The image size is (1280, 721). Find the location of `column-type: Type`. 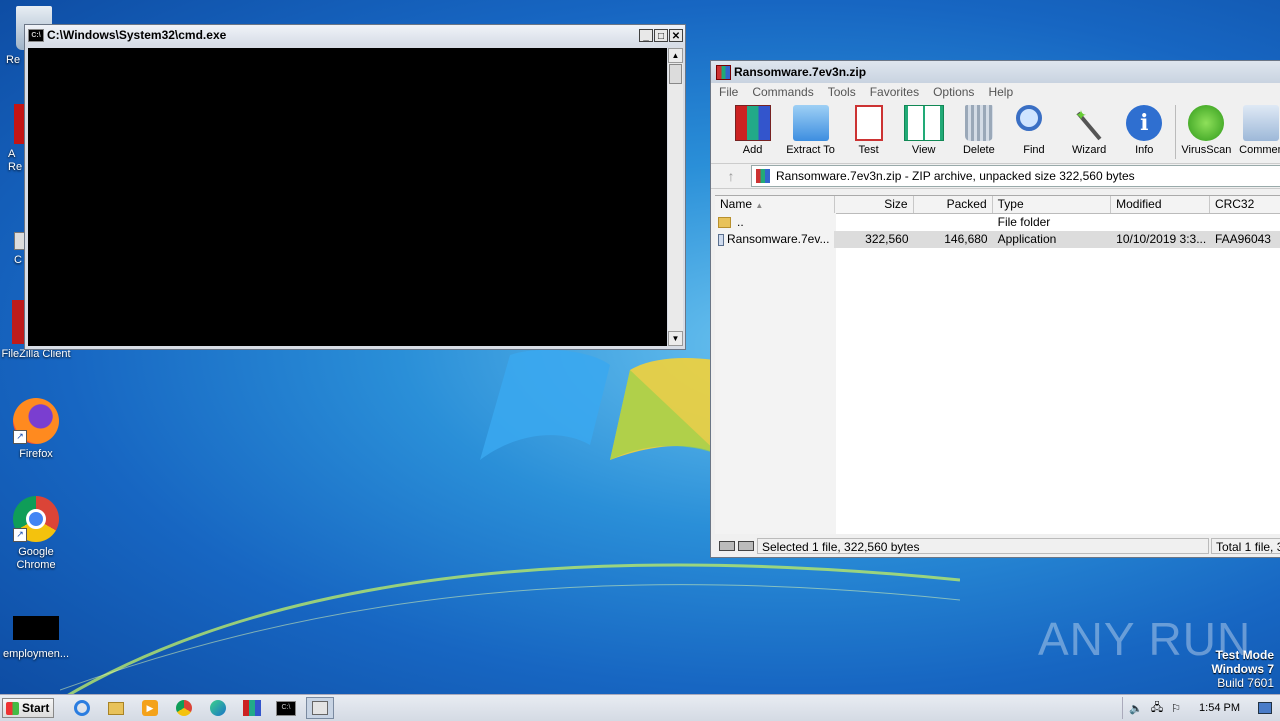

column-type: Type is located at coordinates (1052, 204).